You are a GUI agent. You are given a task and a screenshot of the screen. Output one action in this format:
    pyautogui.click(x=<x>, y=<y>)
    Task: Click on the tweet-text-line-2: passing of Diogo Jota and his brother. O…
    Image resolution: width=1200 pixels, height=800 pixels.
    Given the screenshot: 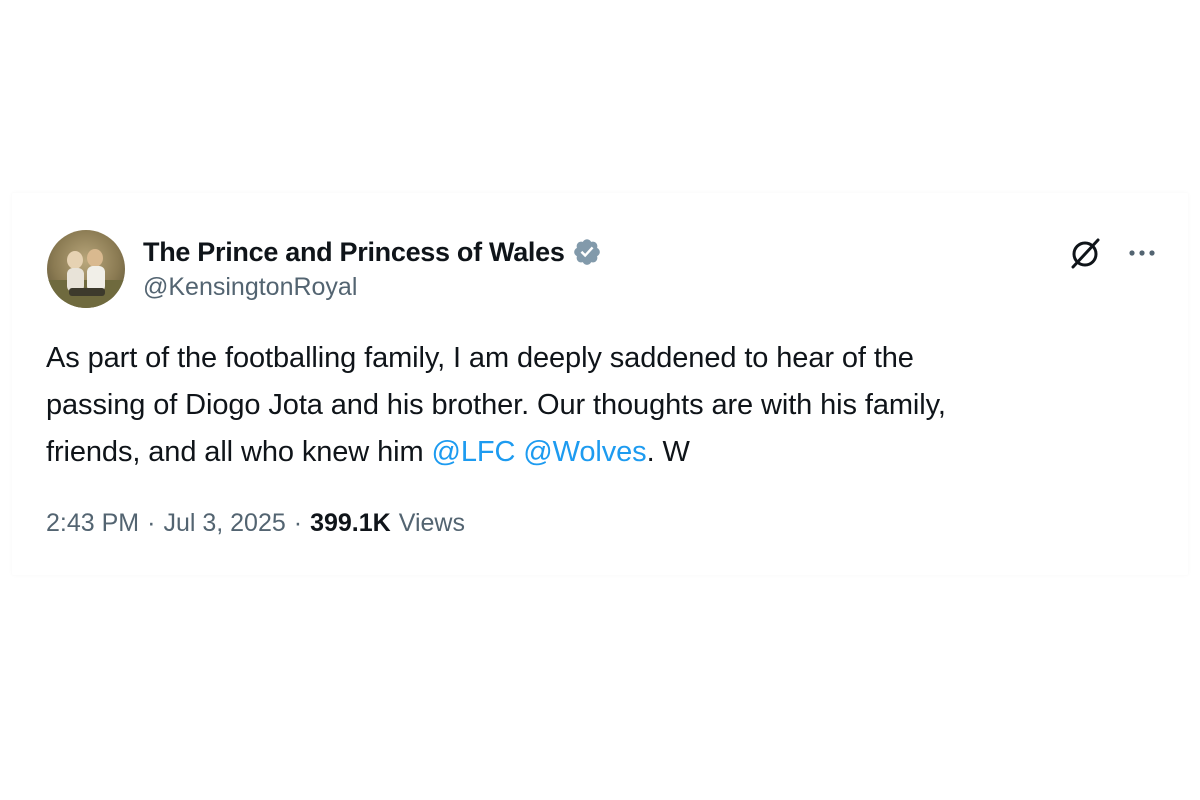 What is the action you would take?
    pyautogui.click(x=496, y=405)
    